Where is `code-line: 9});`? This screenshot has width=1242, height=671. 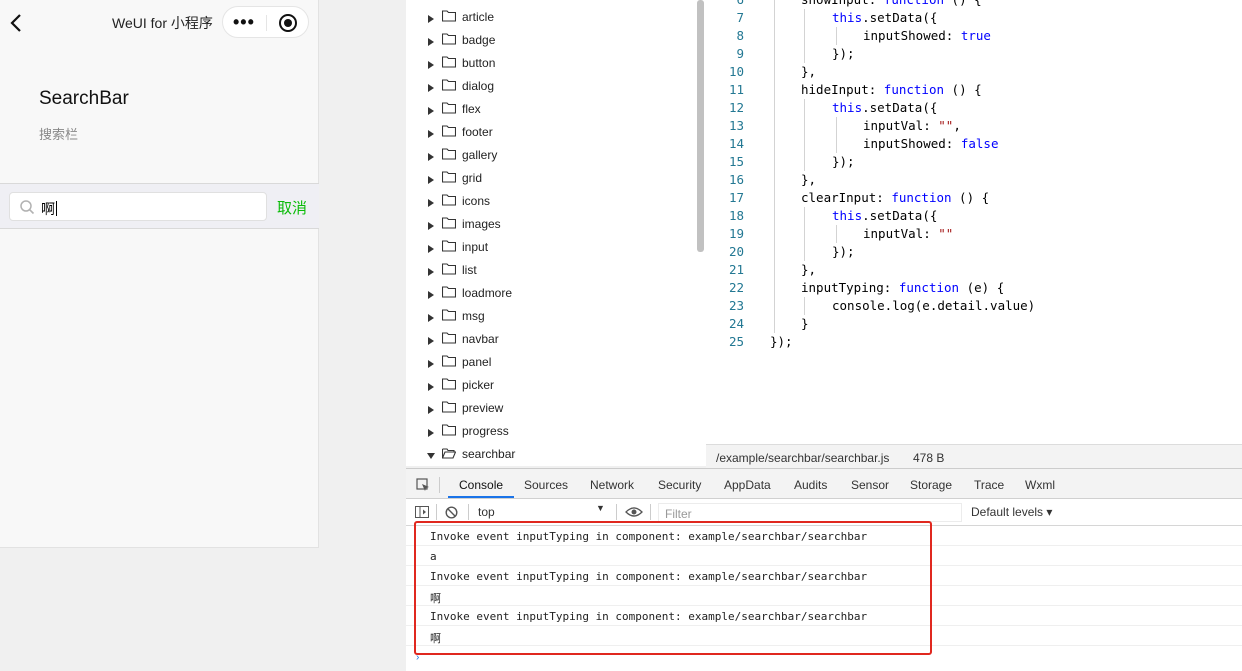
code-line: 9}); is located at coordinates (974, 54).